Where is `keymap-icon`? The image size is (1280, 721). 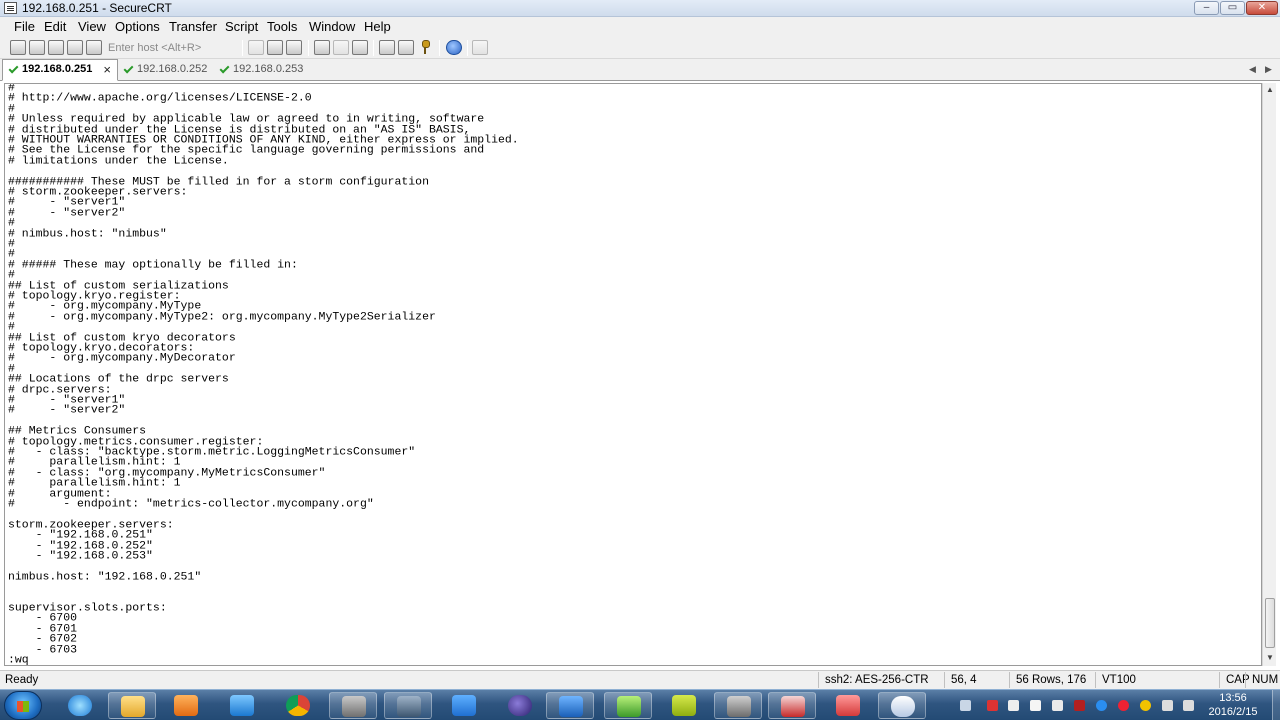 keymap-icon is located at coordinates (425, 47).